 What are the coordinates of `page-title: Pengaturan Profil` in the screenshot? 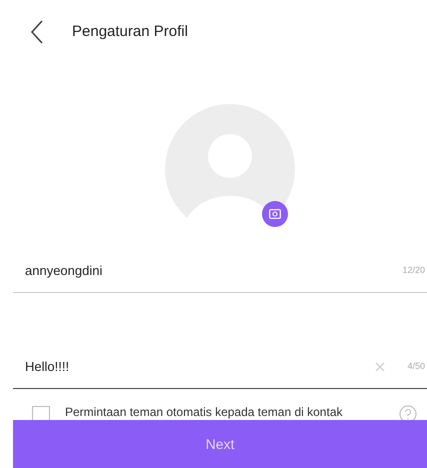 It's located at (130, 32).